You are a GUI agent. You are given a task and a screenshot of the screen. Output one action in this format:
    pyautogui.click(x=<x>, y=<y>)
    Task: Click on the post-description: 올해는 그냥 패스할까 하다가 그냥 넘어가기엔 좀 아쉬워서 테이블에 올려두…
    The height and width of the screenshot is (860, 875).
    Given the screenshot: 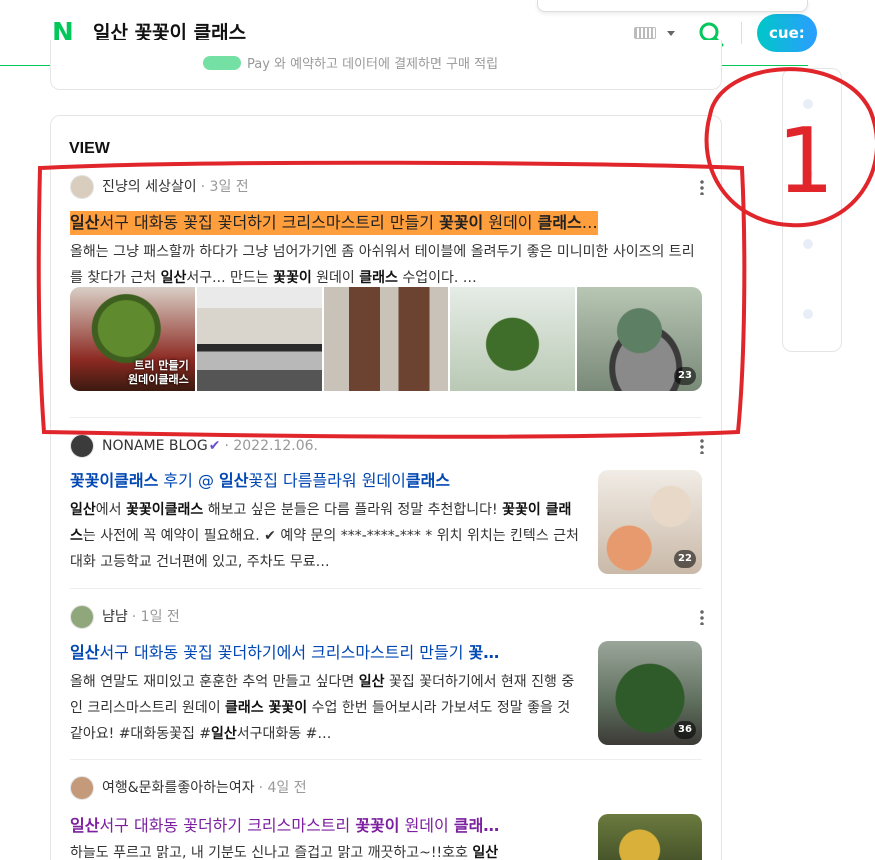 What is the action you would take?
    pyautogui.click(x=382, y=265)
    